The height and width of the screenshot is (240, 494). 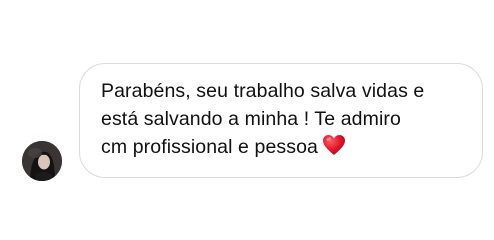 I want to click on message-line-3: cm profissional e pessoa, so click(x=282, y=148).